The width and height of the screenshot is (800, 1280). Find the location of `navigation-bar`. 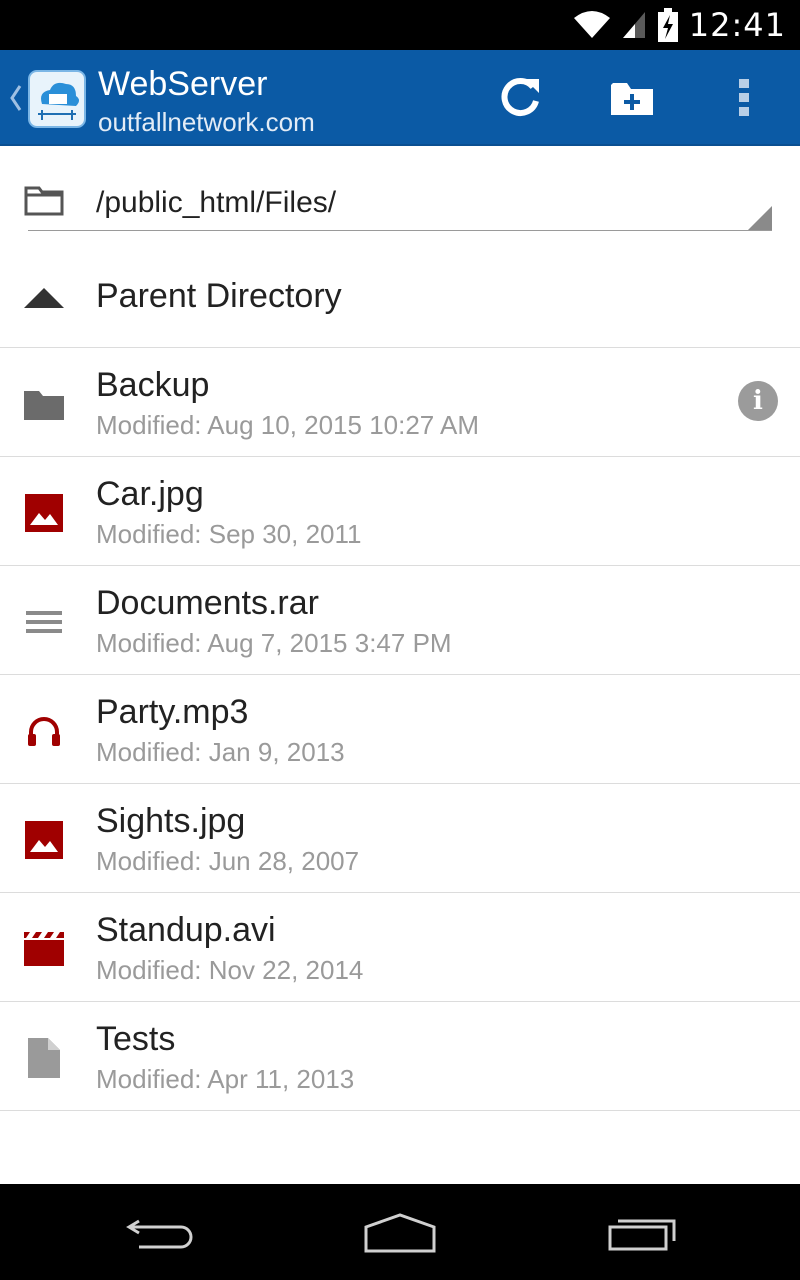

navigation-bar is located at coordinates (400, 1232).